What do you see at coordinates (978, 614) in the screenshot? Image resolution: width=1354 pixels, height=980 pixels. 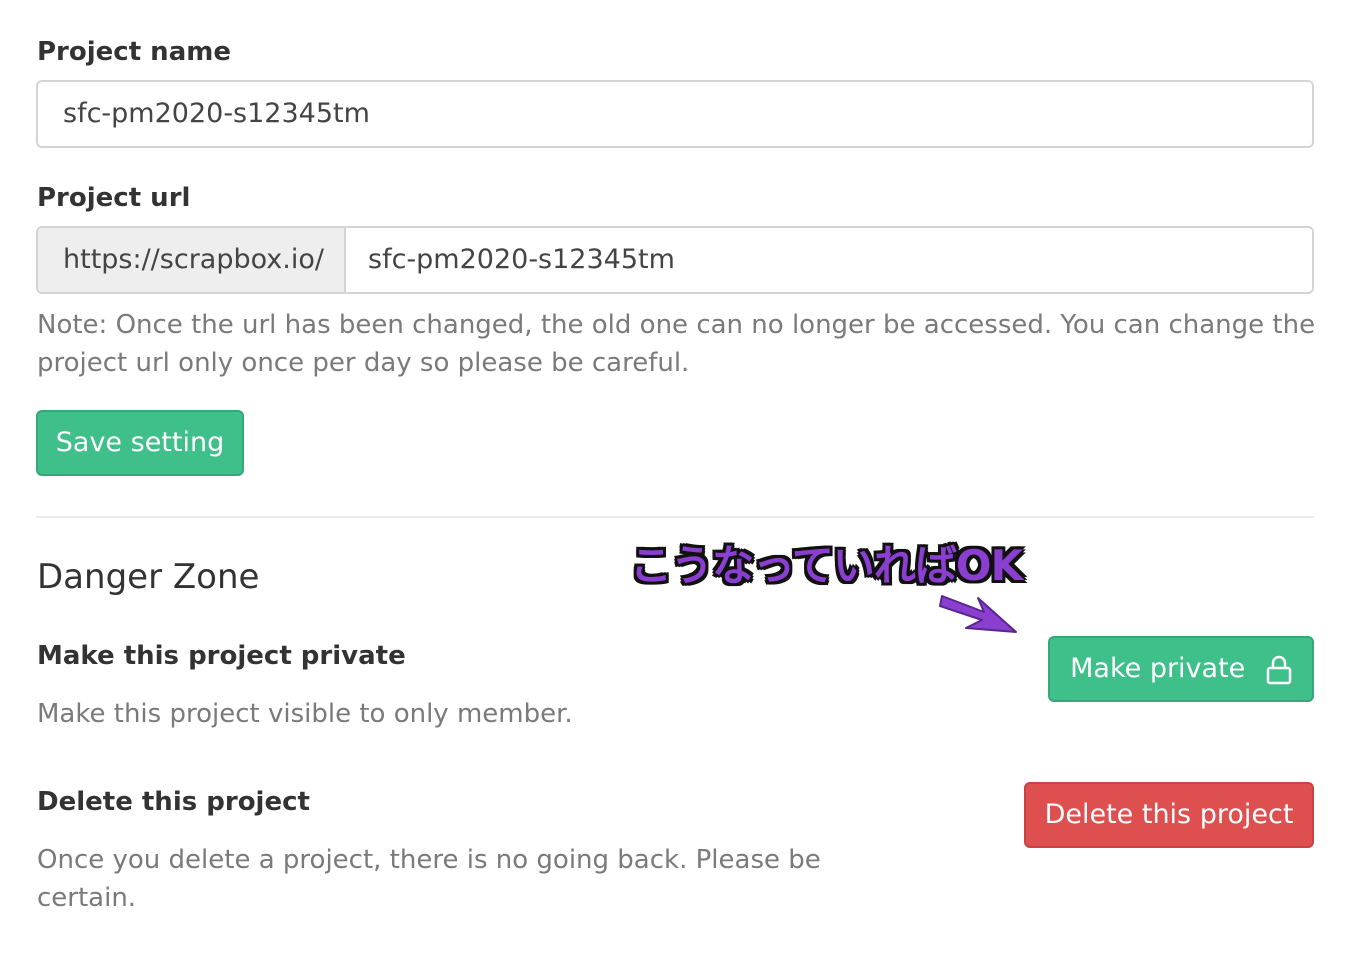 I see `annotation-arrow-icon` at bounding box center [978, 614].